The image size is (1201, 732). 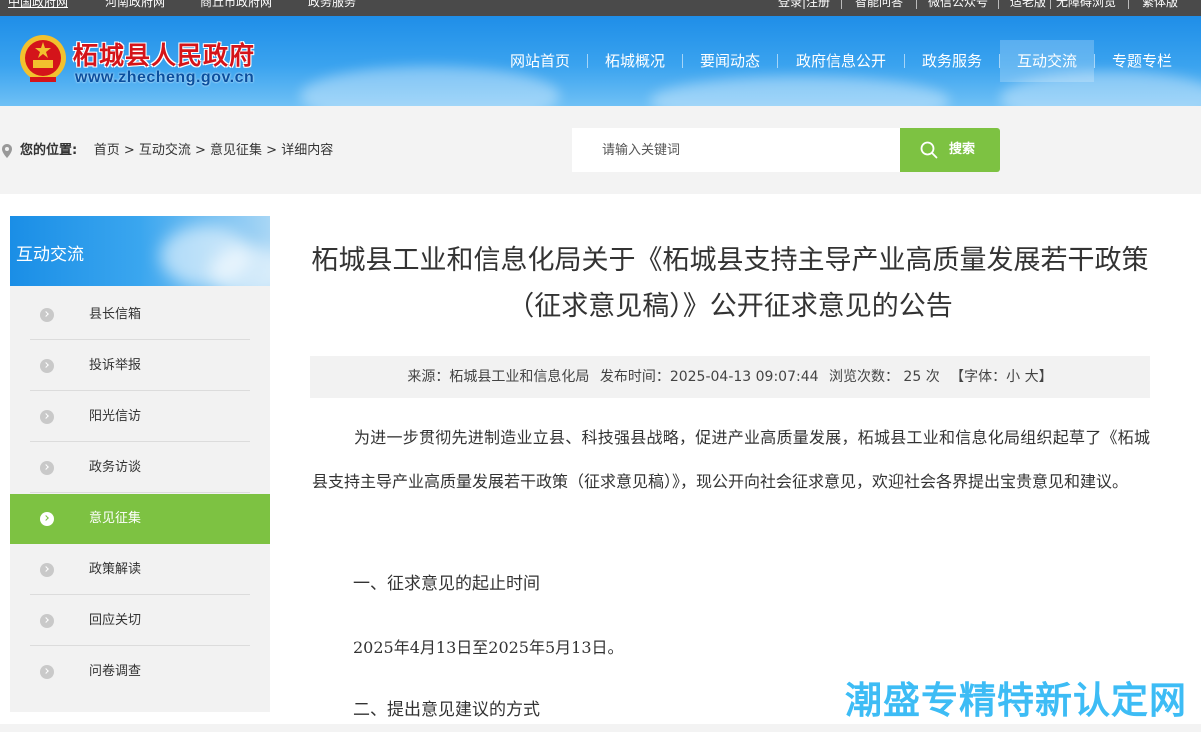 I want to click on nav-item-overview: 柘城概况, so click(x=635, y=61).